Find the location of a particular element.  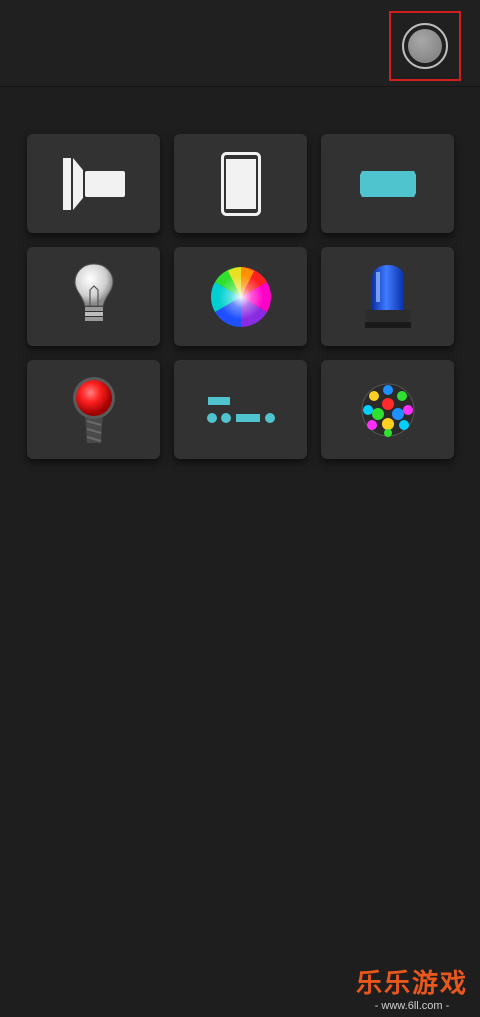

tile-color-wheel is located at coordinates (240, 296).